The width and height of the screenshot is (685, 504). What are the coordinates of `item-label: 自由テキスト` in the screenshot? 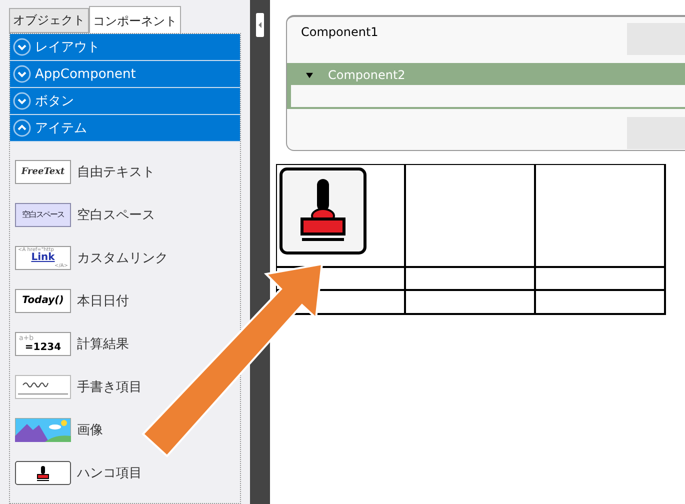 It's located at (116, 172).